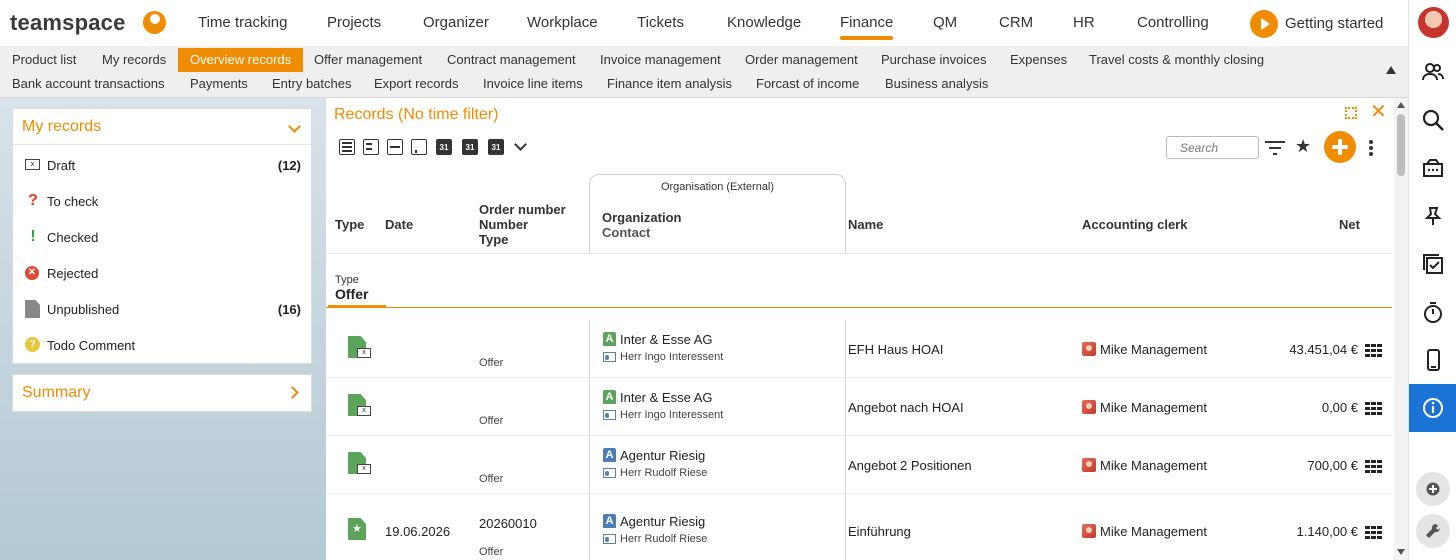  What do you see at coordinates (162, 309) in the screenshot?
I see `record-filter-unpublished: Unpublished (16)` at bounding box center [162, 309].